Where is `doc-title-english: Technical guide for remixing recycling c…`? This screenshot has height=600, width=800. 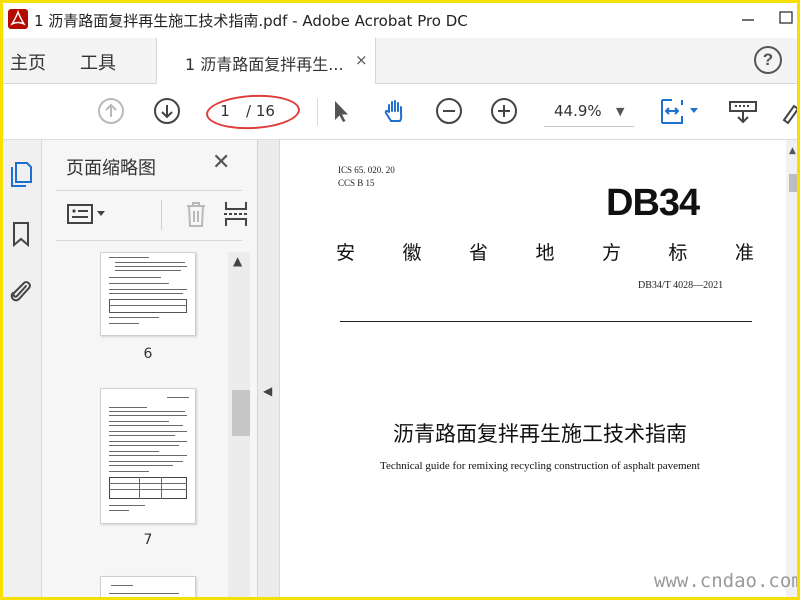
doc-title-english: Technical guide for remixing recycling c… is located at coordinates (540, 466).